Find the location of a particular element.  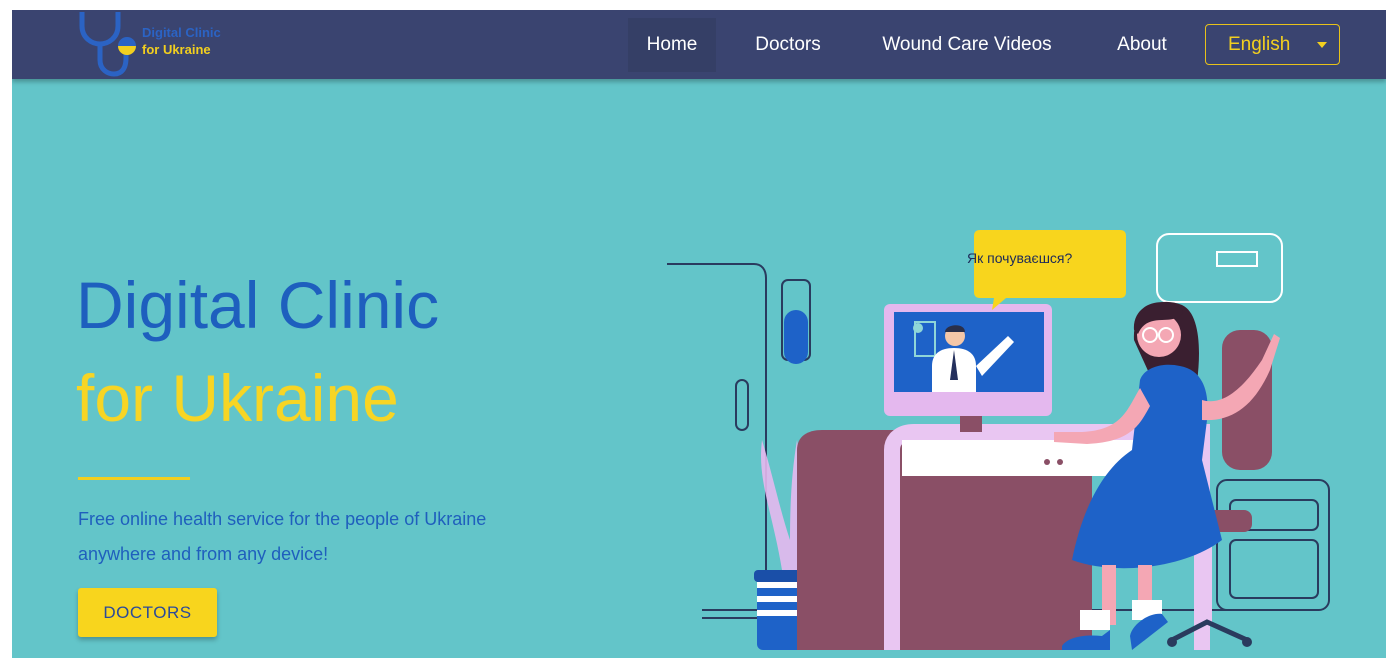

speech-bubble-text: Як почуваєшся? is located at coordinates (1020, 258).